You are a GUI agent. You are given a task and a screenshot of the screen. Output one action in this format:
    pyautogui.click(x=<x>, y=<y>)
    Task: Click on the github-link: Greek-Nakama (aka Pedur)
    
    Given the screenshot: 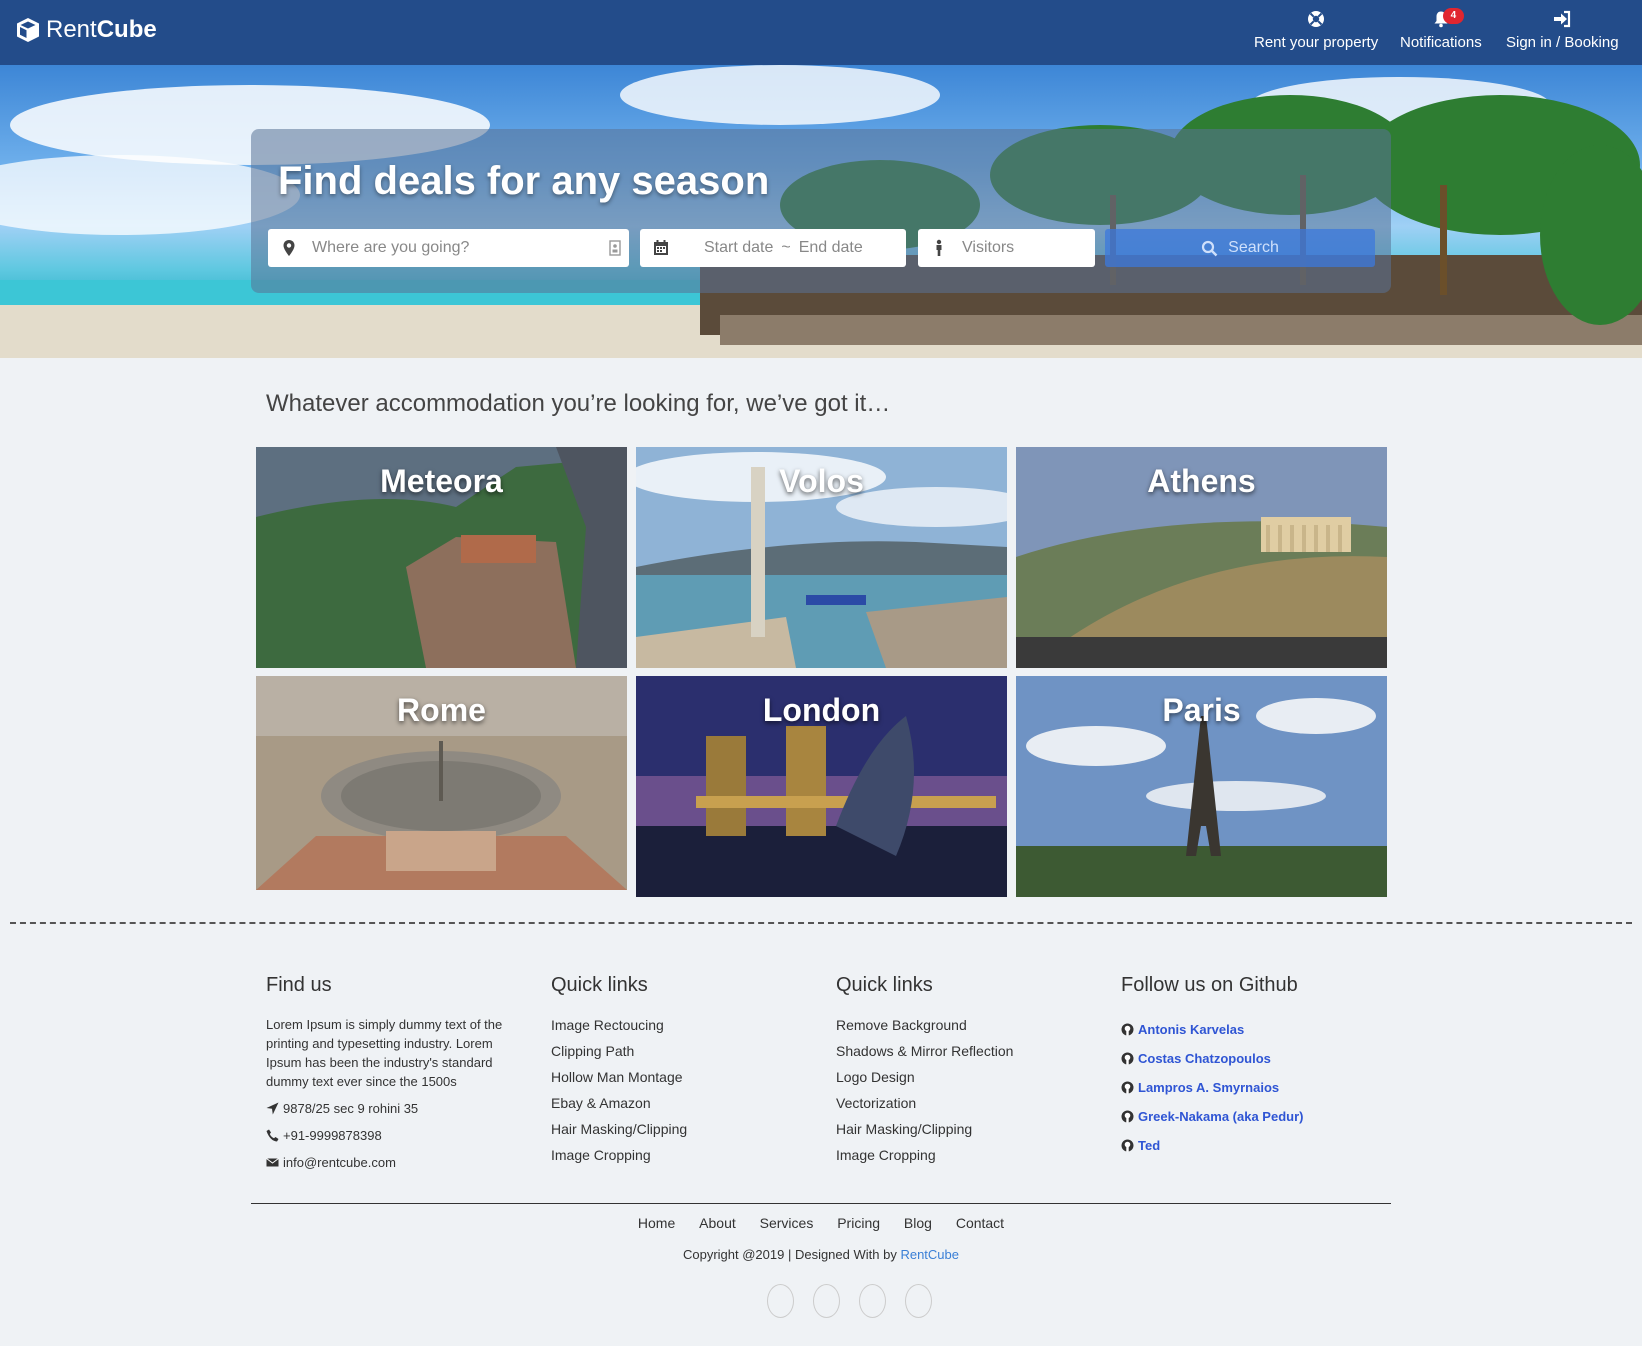 What is the action you would take?
    pyautogui.click(x=1212, y=1116)
    